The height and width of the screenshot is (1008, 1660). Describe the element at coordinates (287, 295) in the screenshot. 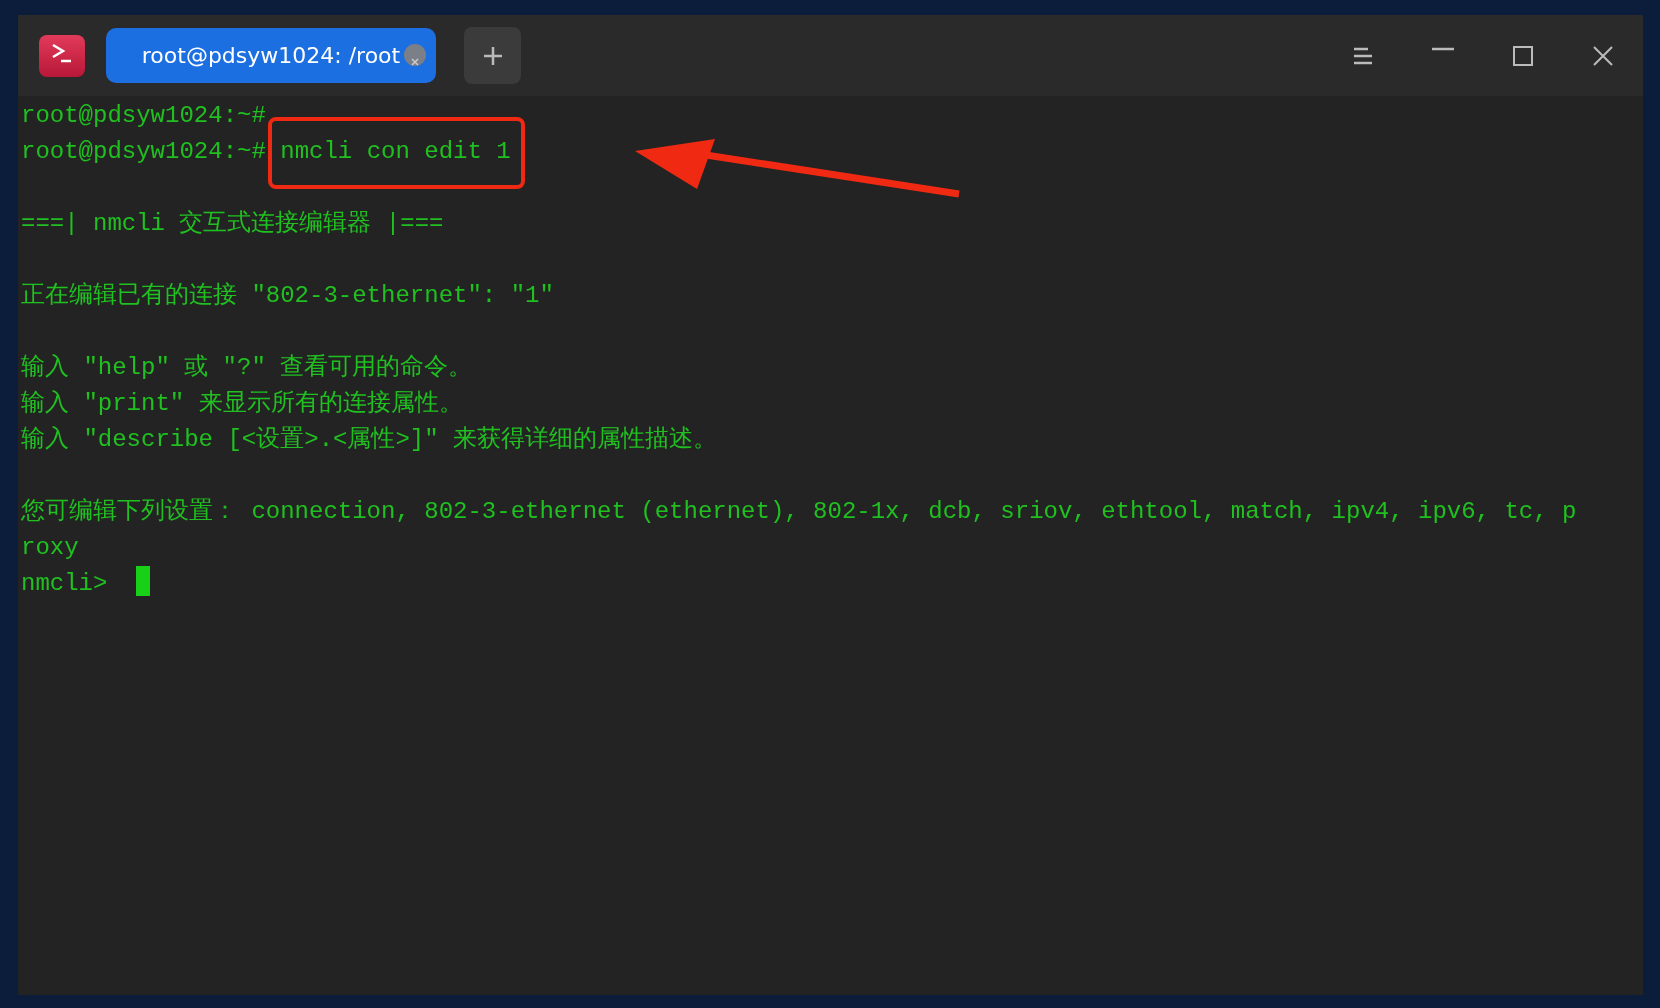

I see `output-line: 正在编辑已有的连接 "802-3-ethernet": "1"` at that location.